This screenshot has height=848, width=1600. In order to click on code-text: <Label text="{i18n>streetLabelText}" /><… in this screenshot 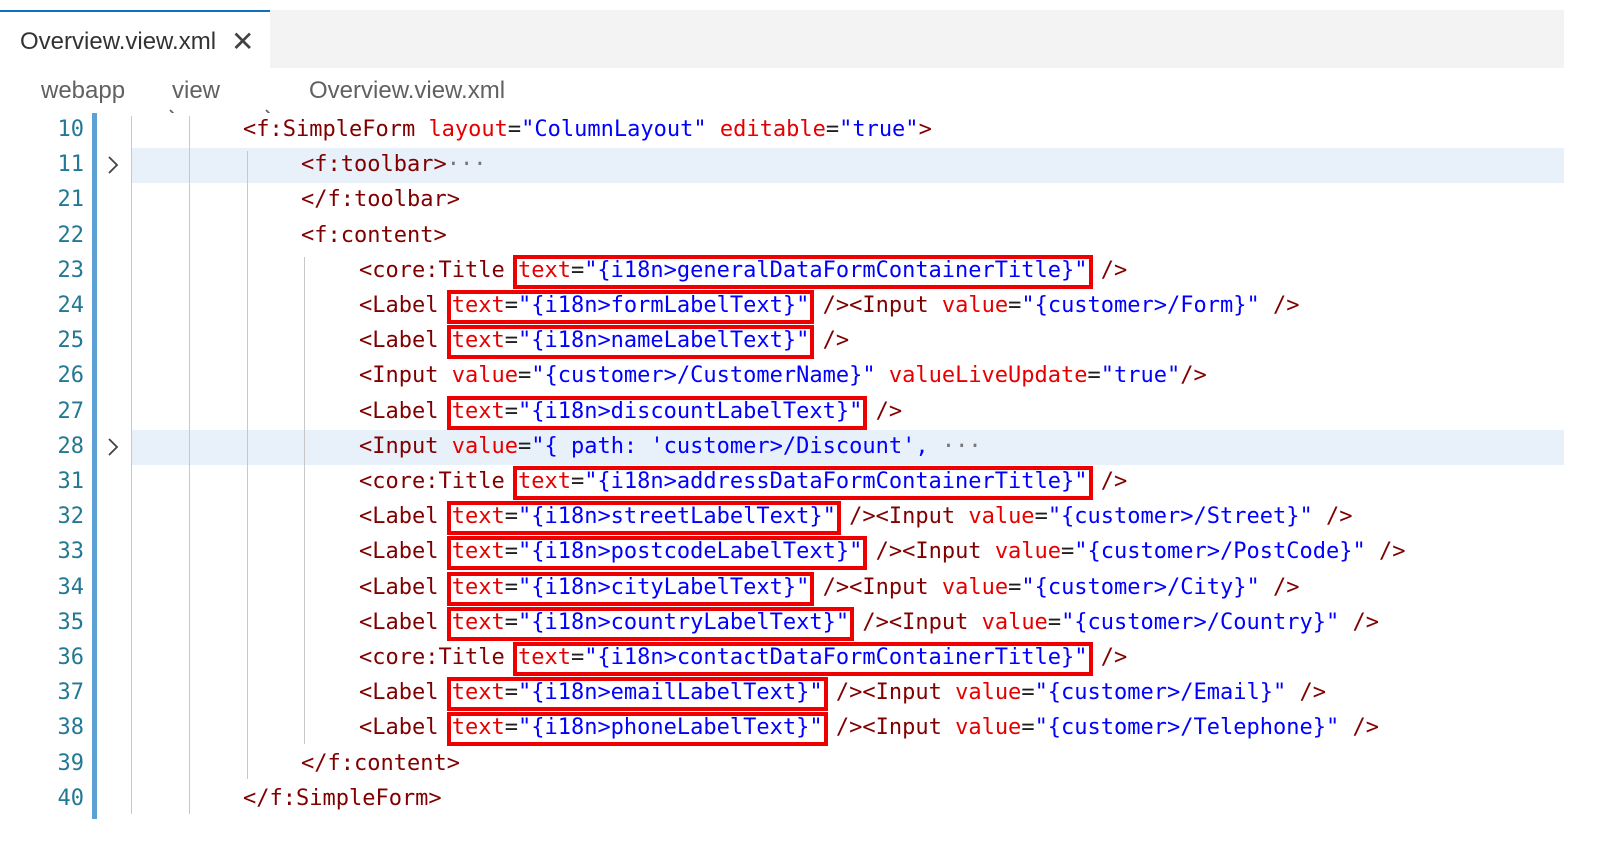, I will do `click(855, 517)`.